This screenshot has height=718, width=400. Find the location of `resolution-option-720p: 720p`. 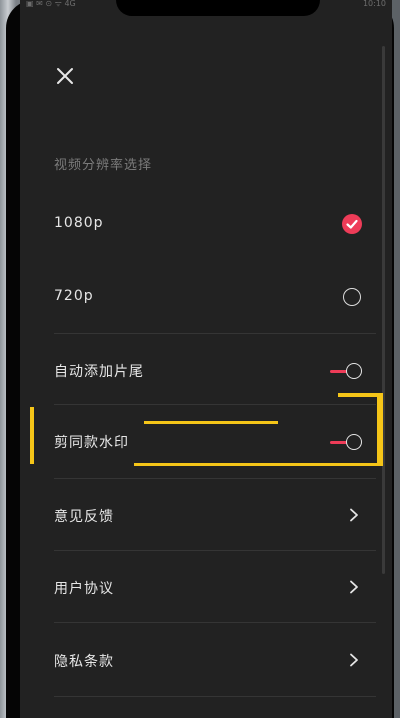

resolution-option-720p: 720p is located at coordinates (209, 298).